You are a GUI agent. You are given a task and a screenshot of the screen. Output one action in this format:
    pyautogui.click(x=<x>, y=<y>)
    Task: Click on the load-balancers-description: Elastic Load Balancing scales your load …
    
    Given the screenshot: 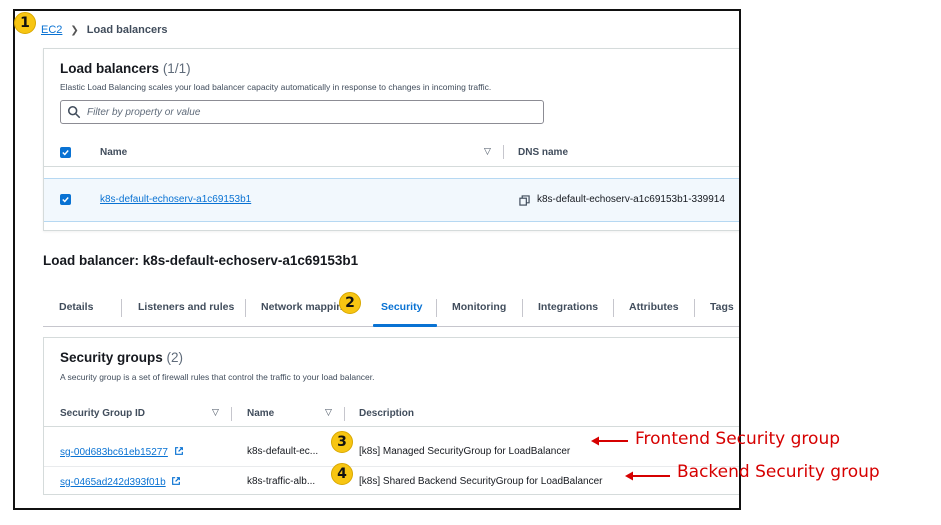 What is the action you would take?
    pyautogui.click(x=276, y=87)
    